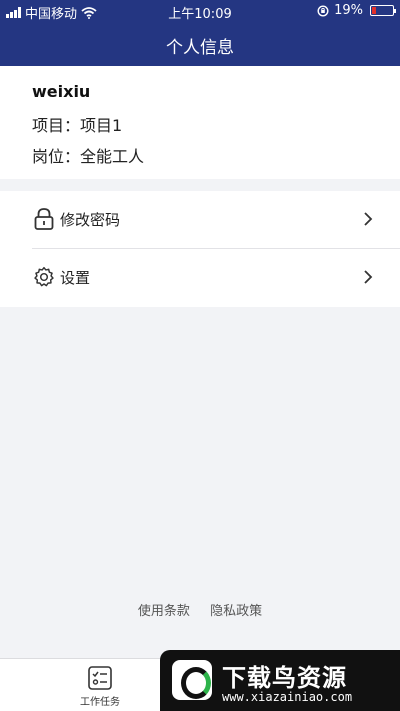  What do you see at coordinates (112, 156) in the screenshot?
I see `position-value: 全能工人` at bounding box center [112, 156].